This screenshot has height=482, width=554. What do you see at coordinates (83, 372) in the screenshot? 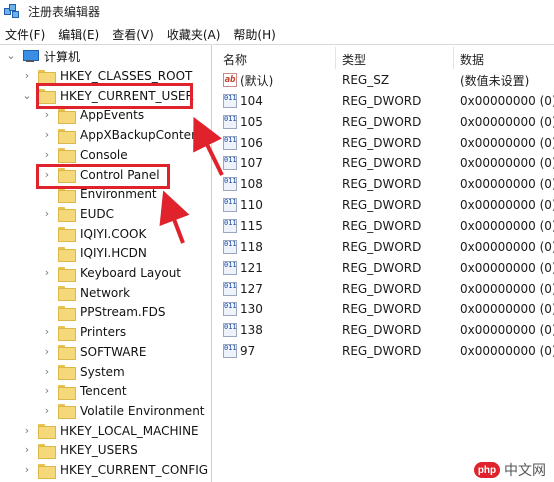
I see `tree-item: › System` at bounding box center [83, 372].